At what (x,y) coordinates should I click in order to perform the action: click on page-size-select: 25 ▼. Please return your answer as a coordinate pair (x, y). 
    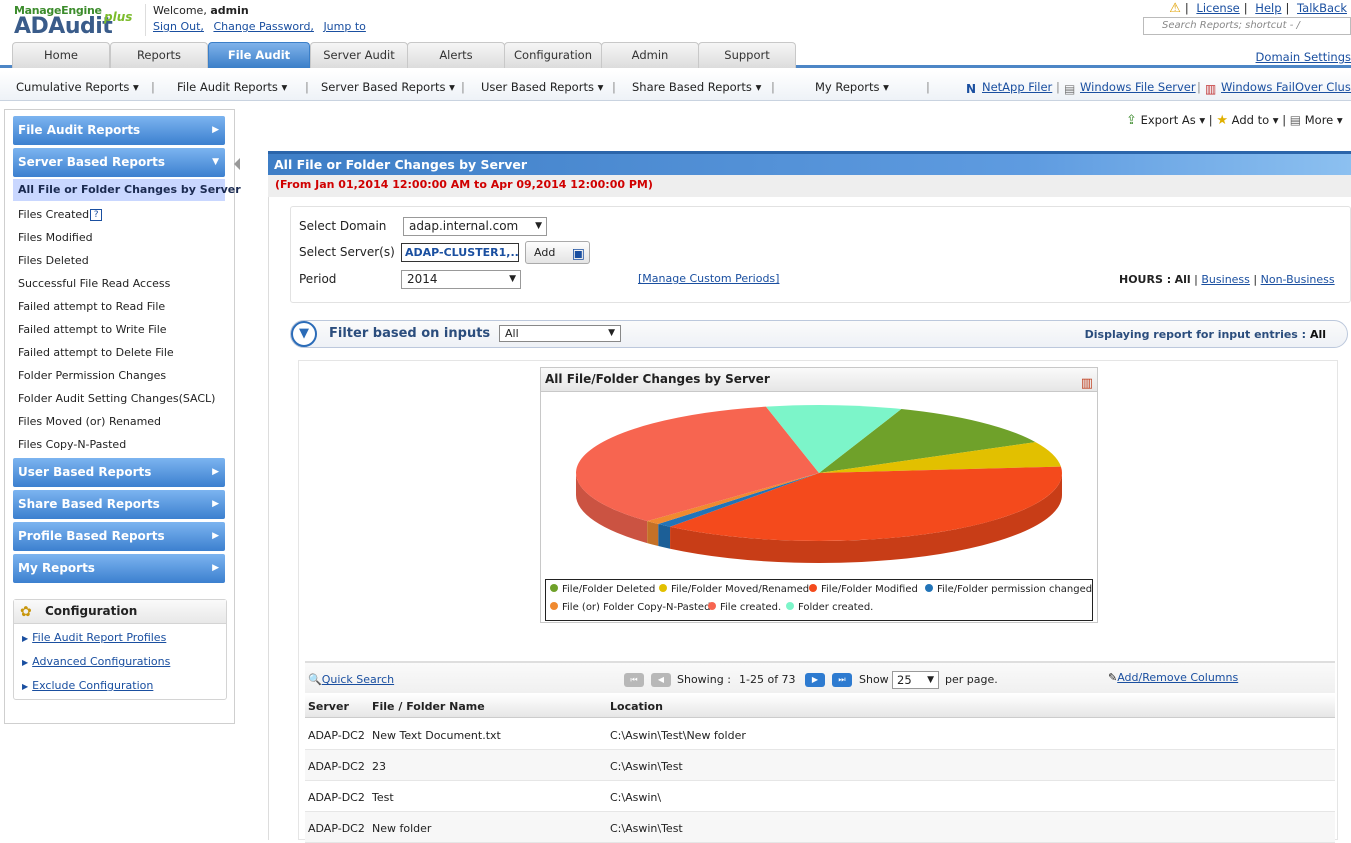
    Looking at the image, I should click on (915, 680).